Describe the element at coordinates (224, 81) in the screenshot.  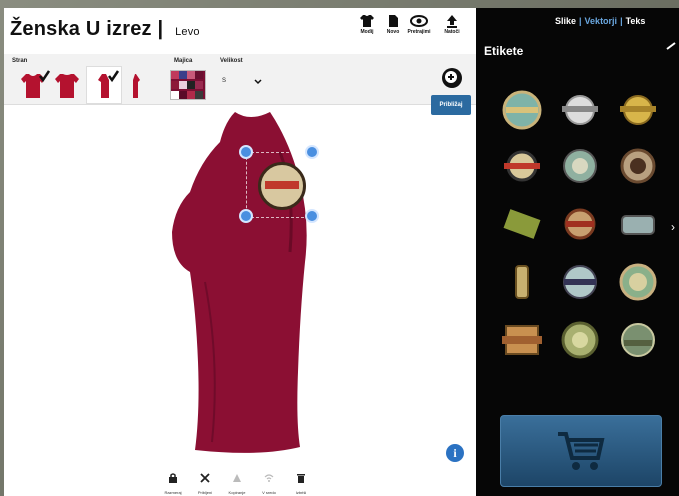
I see `size-value: S` at that location.